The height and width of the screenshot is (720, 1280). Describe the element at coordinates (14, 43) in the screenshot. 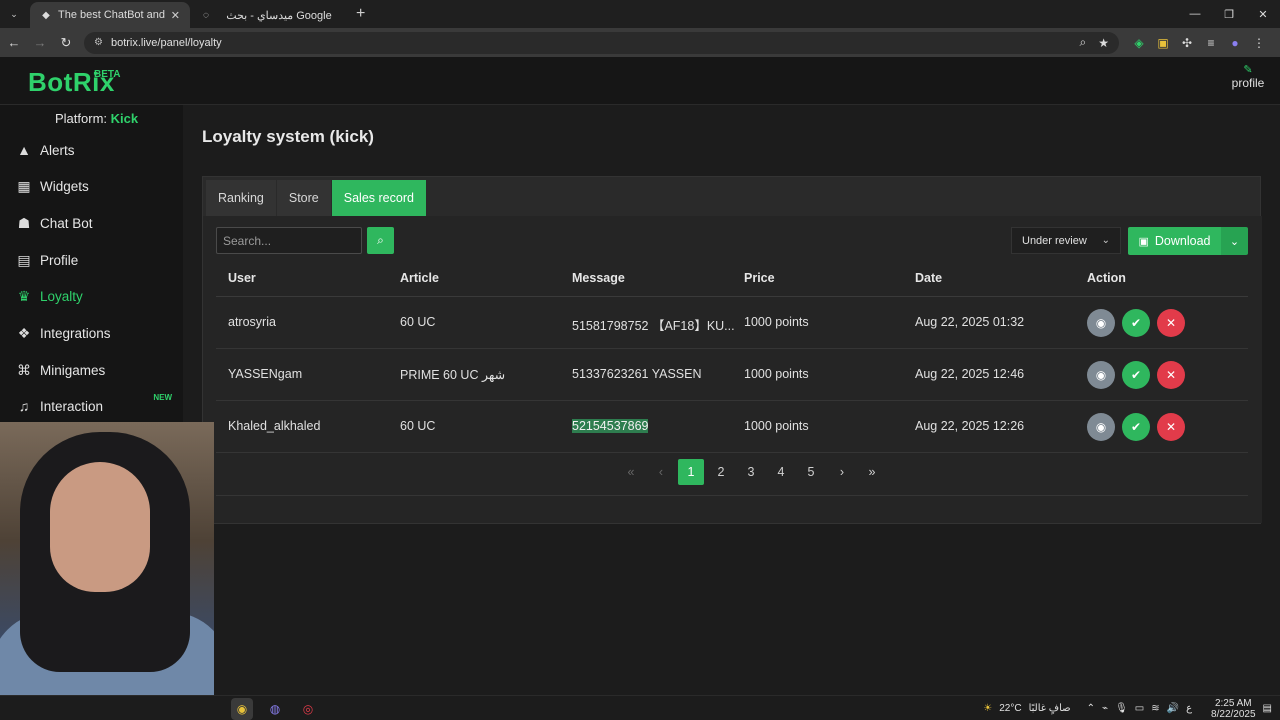

I see `back-icon: ←` at that location.